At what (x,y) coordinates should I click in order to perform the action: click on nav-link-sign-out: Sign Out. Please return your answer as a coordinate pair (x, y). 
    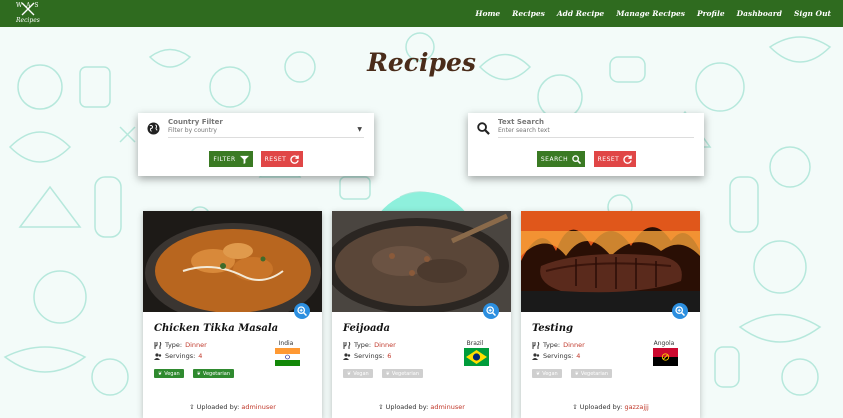
    Looking at the image, I should click on (812, 13).